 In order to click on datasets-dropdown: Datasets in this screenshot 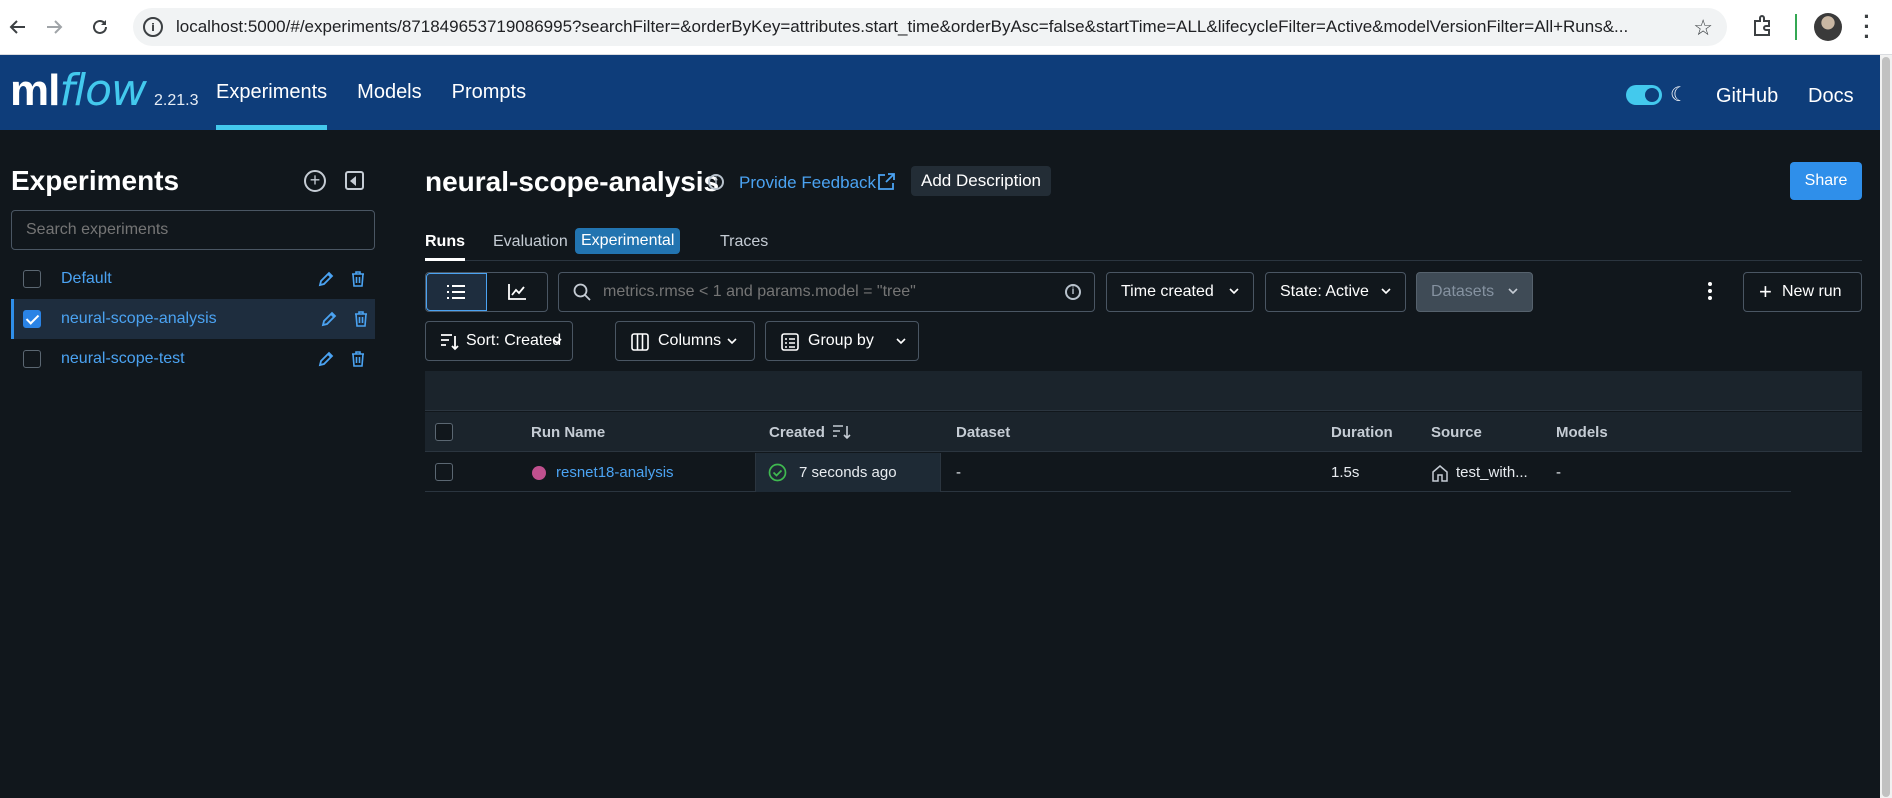, I will do `click(1474, 292)`.